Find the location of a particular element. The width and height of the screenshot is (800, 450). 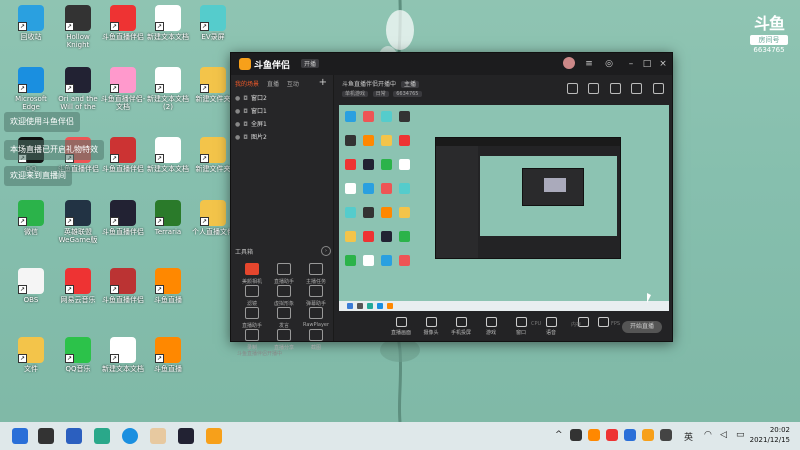

tab-my-scenes: 我的场景 is located at coordinates (247, 84).